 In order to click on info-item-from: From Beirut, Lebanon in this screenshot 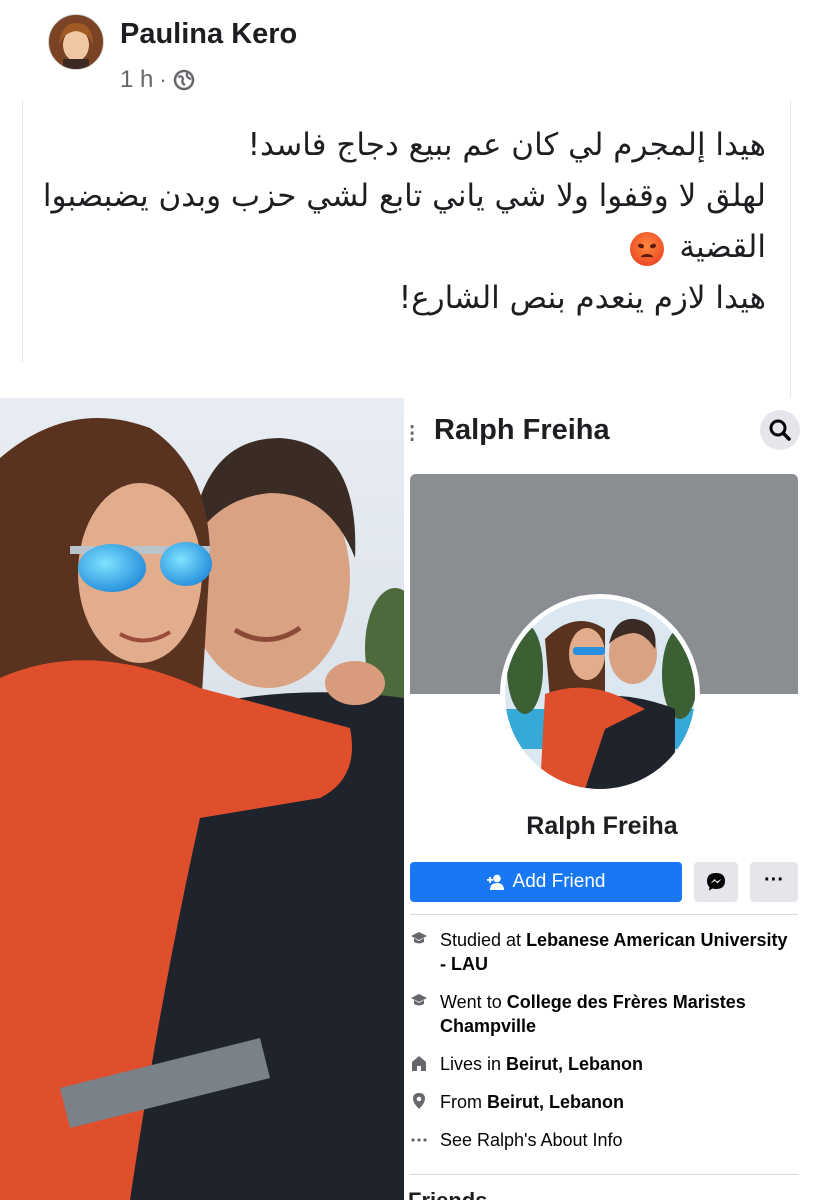, I will do `click(604, 1102)`.